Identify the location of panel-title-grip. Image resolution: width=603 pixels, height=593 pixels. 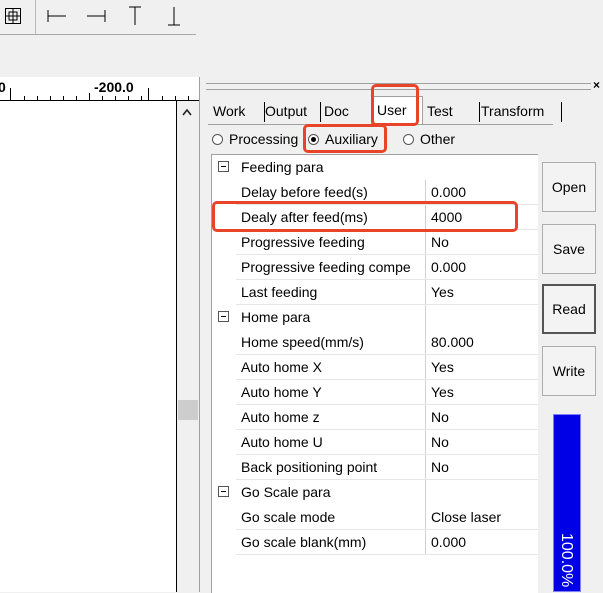
(398, 86).